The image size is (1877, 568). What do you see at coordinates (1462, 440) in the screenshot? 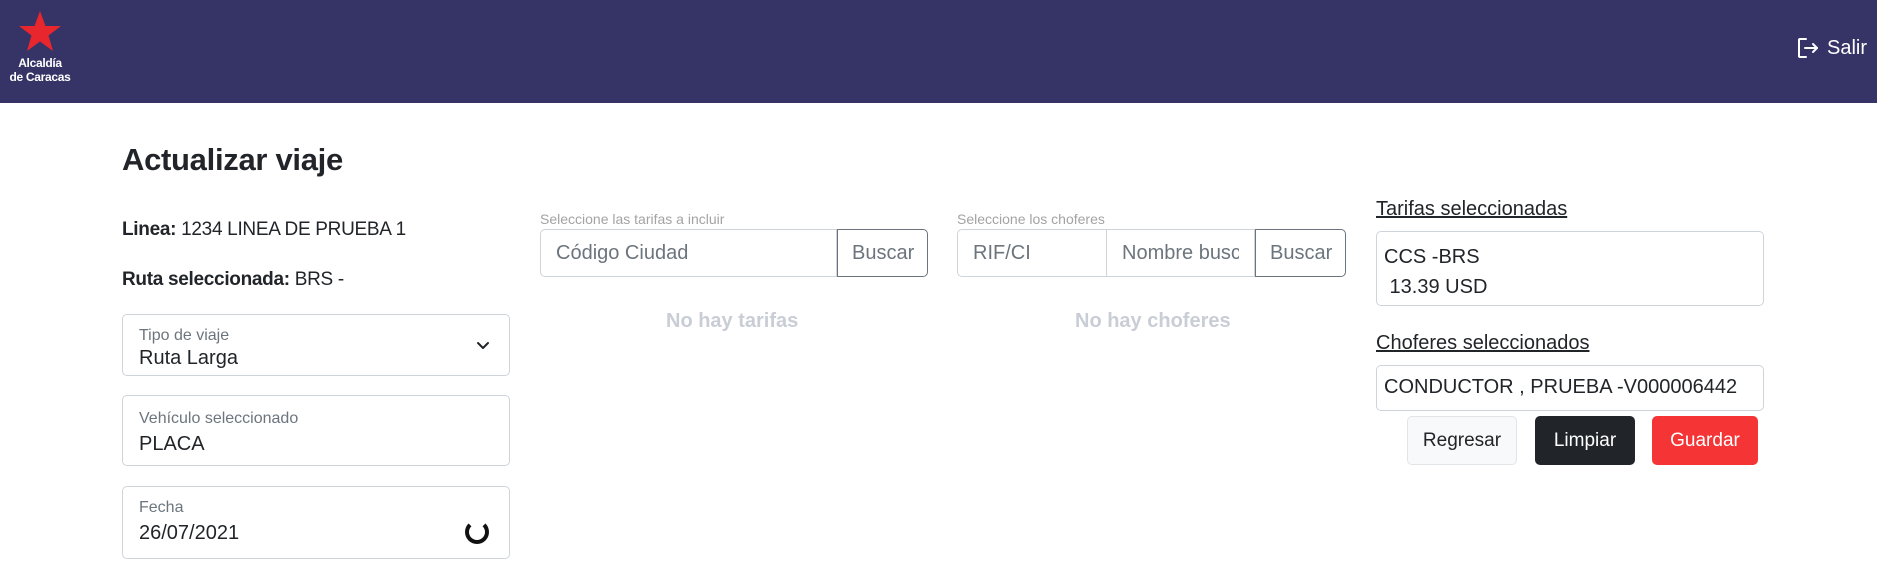
I see `regresar-button: Regresar` at bounding box center [1462, 440].